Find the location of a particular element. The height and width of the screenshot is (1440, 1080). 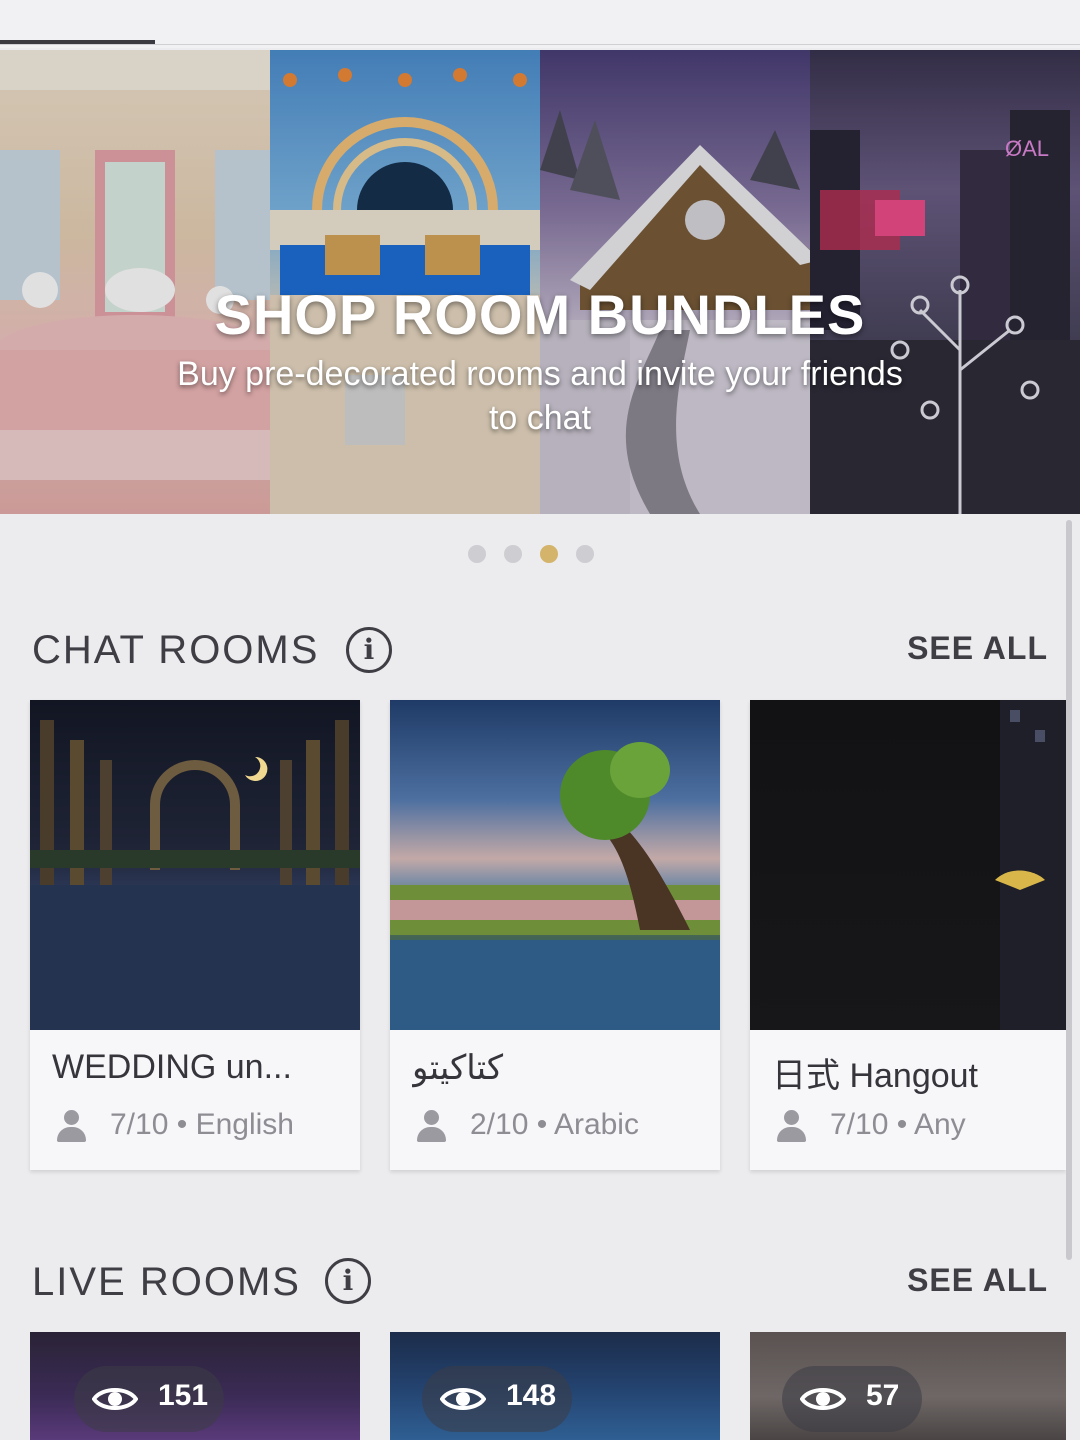

live-room-card: 151 is located at coordinates (195, 1386).